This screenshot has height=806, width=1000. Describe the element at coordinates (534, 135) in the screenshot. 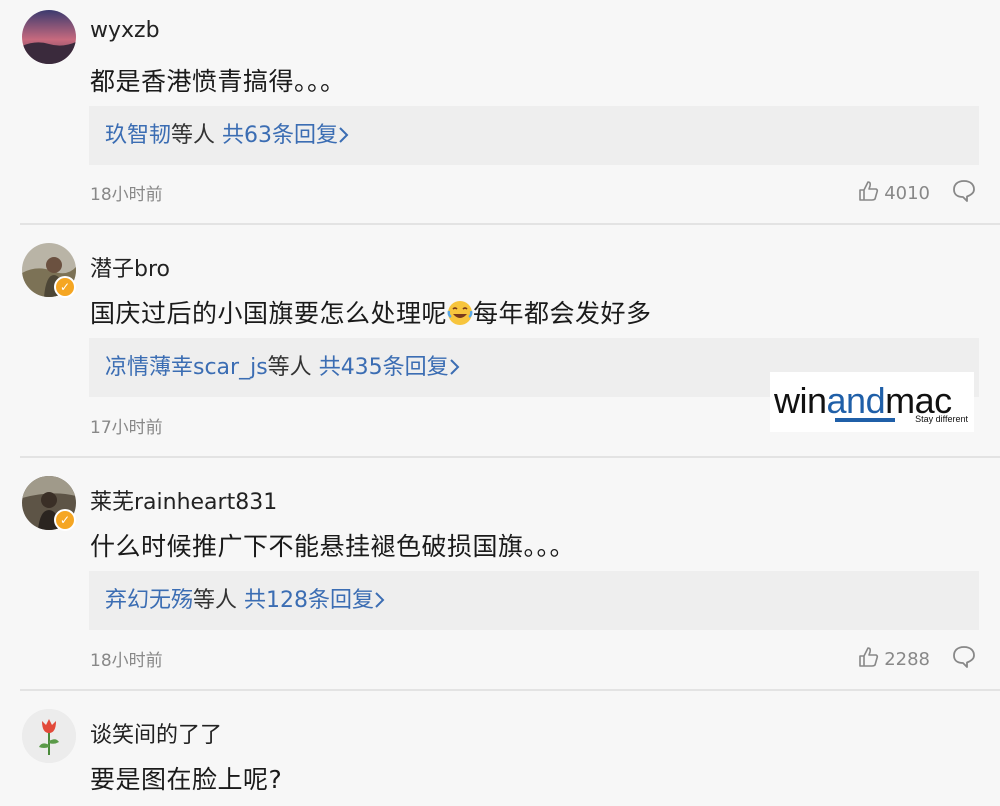

I see `reply-summary: 玖智韧等人 共63条回复` at that location.